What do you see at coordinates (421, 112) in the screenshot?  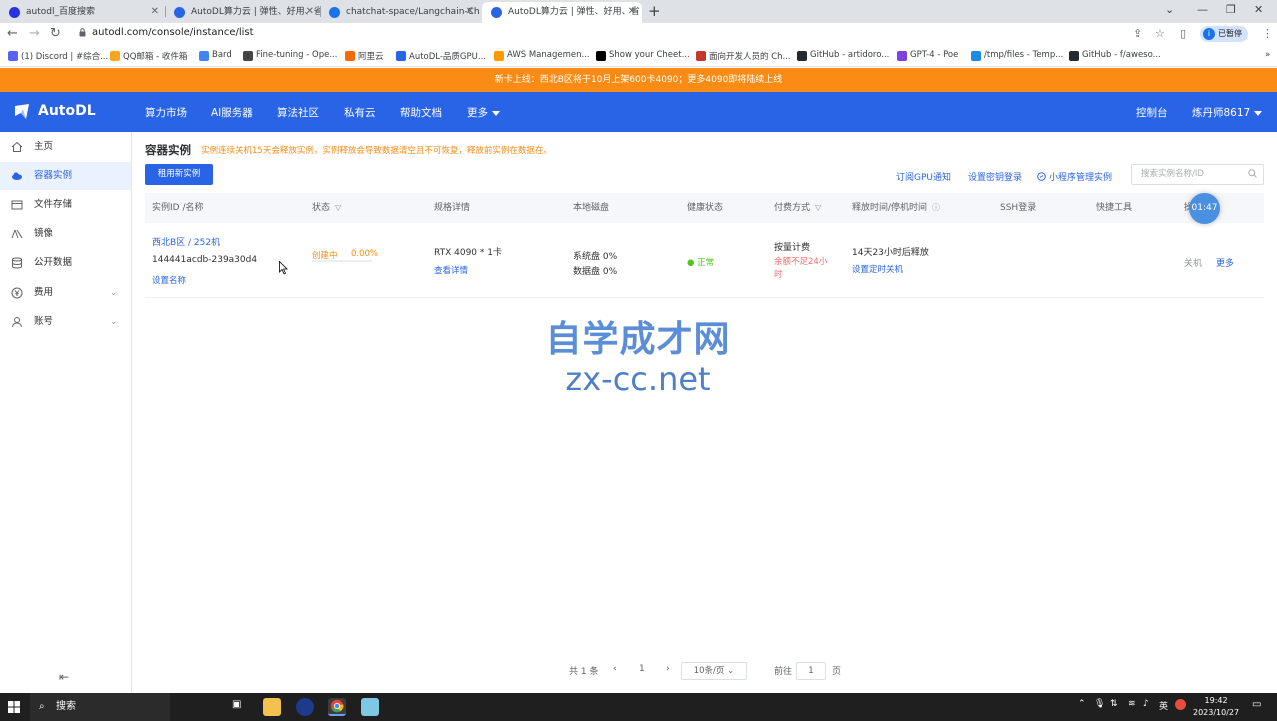 I see `nav-help-docs: 帮助文档` at bounding box center [421, 112].